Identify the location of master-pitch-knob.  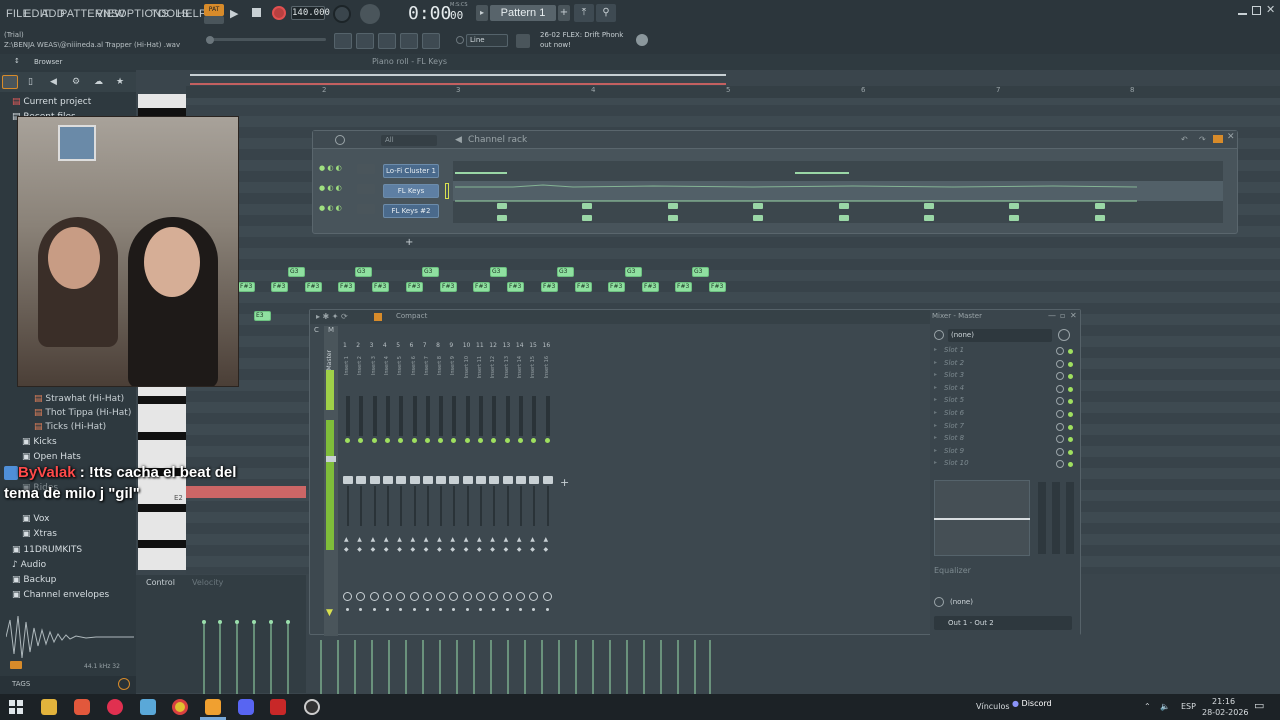
(210, 40).